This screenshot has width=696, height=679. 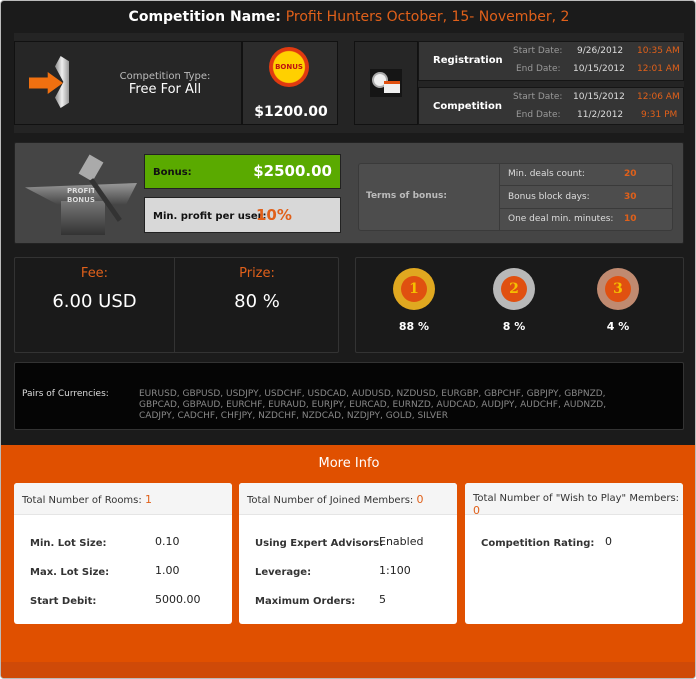 What do you see at coordinates (83, 195) in the screenshot?
I see `anvil-hammer-icon: PROFIT BONUS` at bounding box center [83, 195].